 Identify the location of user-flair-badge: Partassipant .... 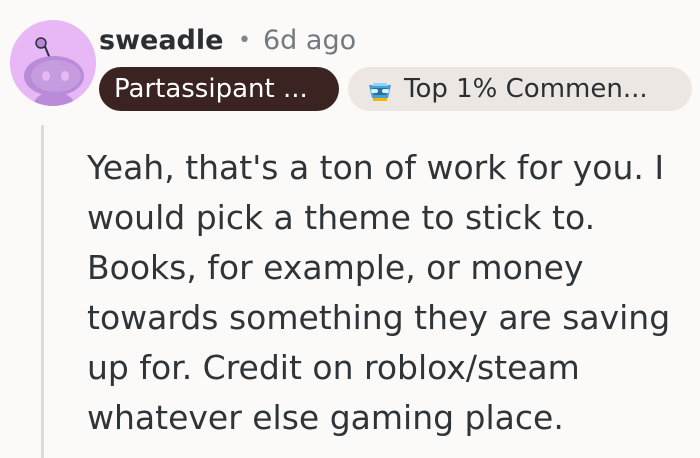
(219, 89).